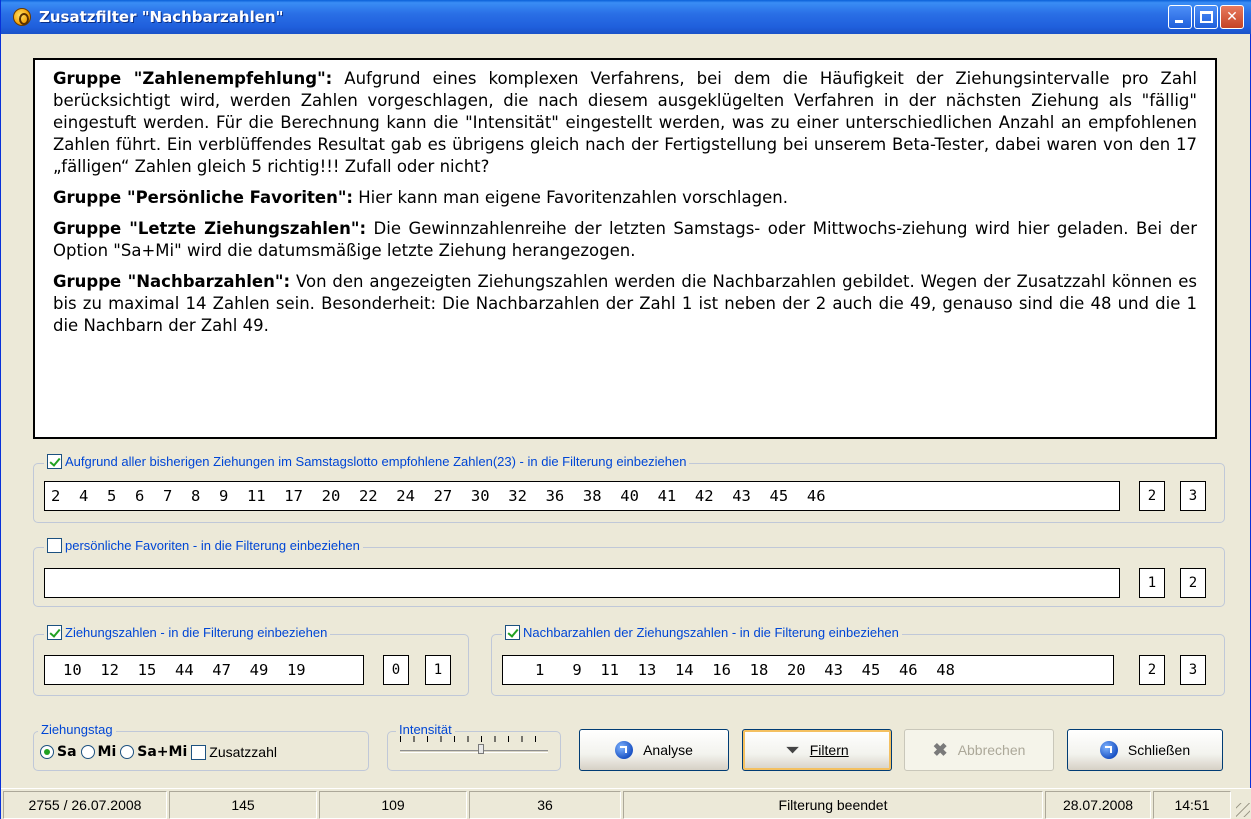 This screenshot has width=1251, height=819. What do you see at coordinates (991, 750) in the screenshot?
I see `cancel-label: Abbrechen` at bounding box center [991, 750].